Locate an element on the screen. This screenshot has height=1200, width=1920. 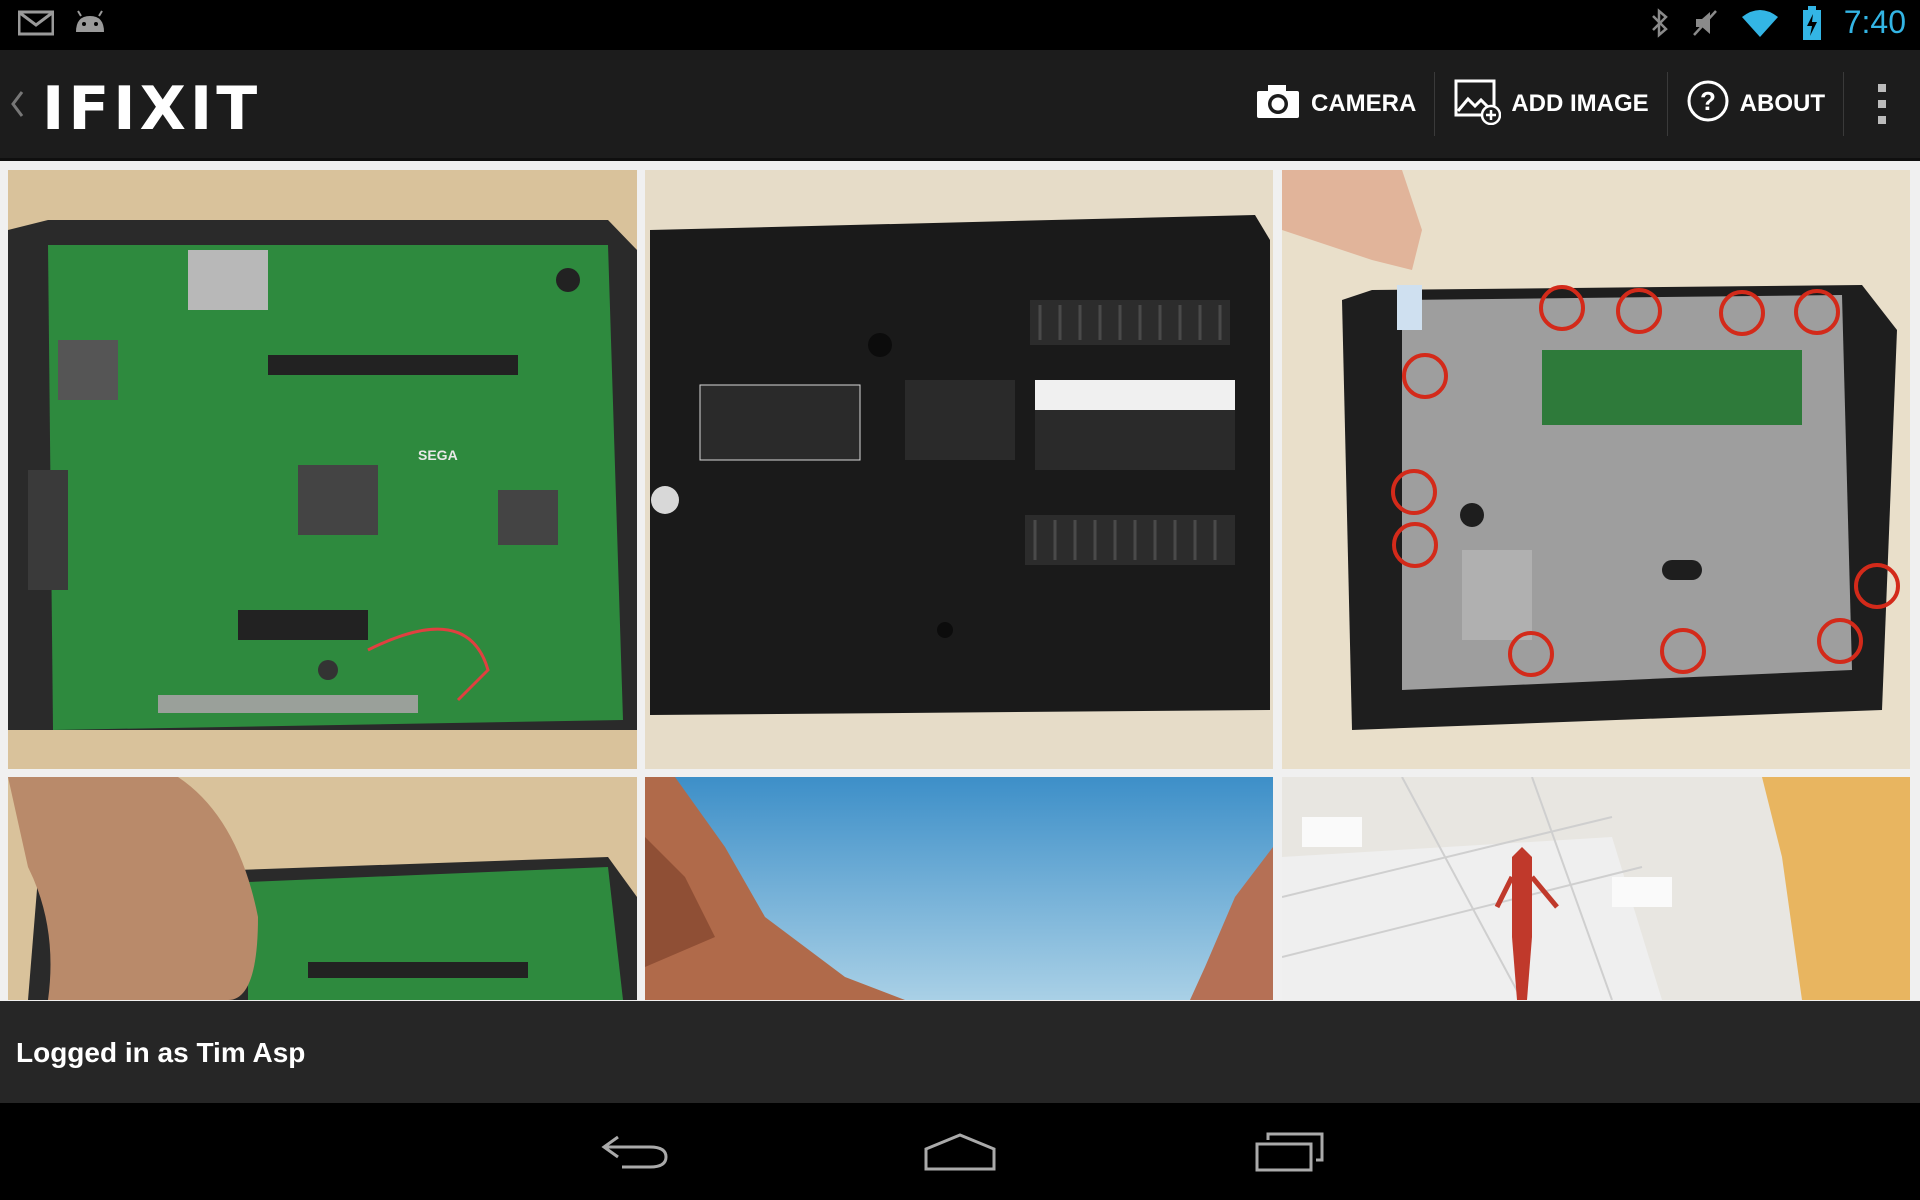
gallery-image-hand-board is located at coordinates (322, 888).